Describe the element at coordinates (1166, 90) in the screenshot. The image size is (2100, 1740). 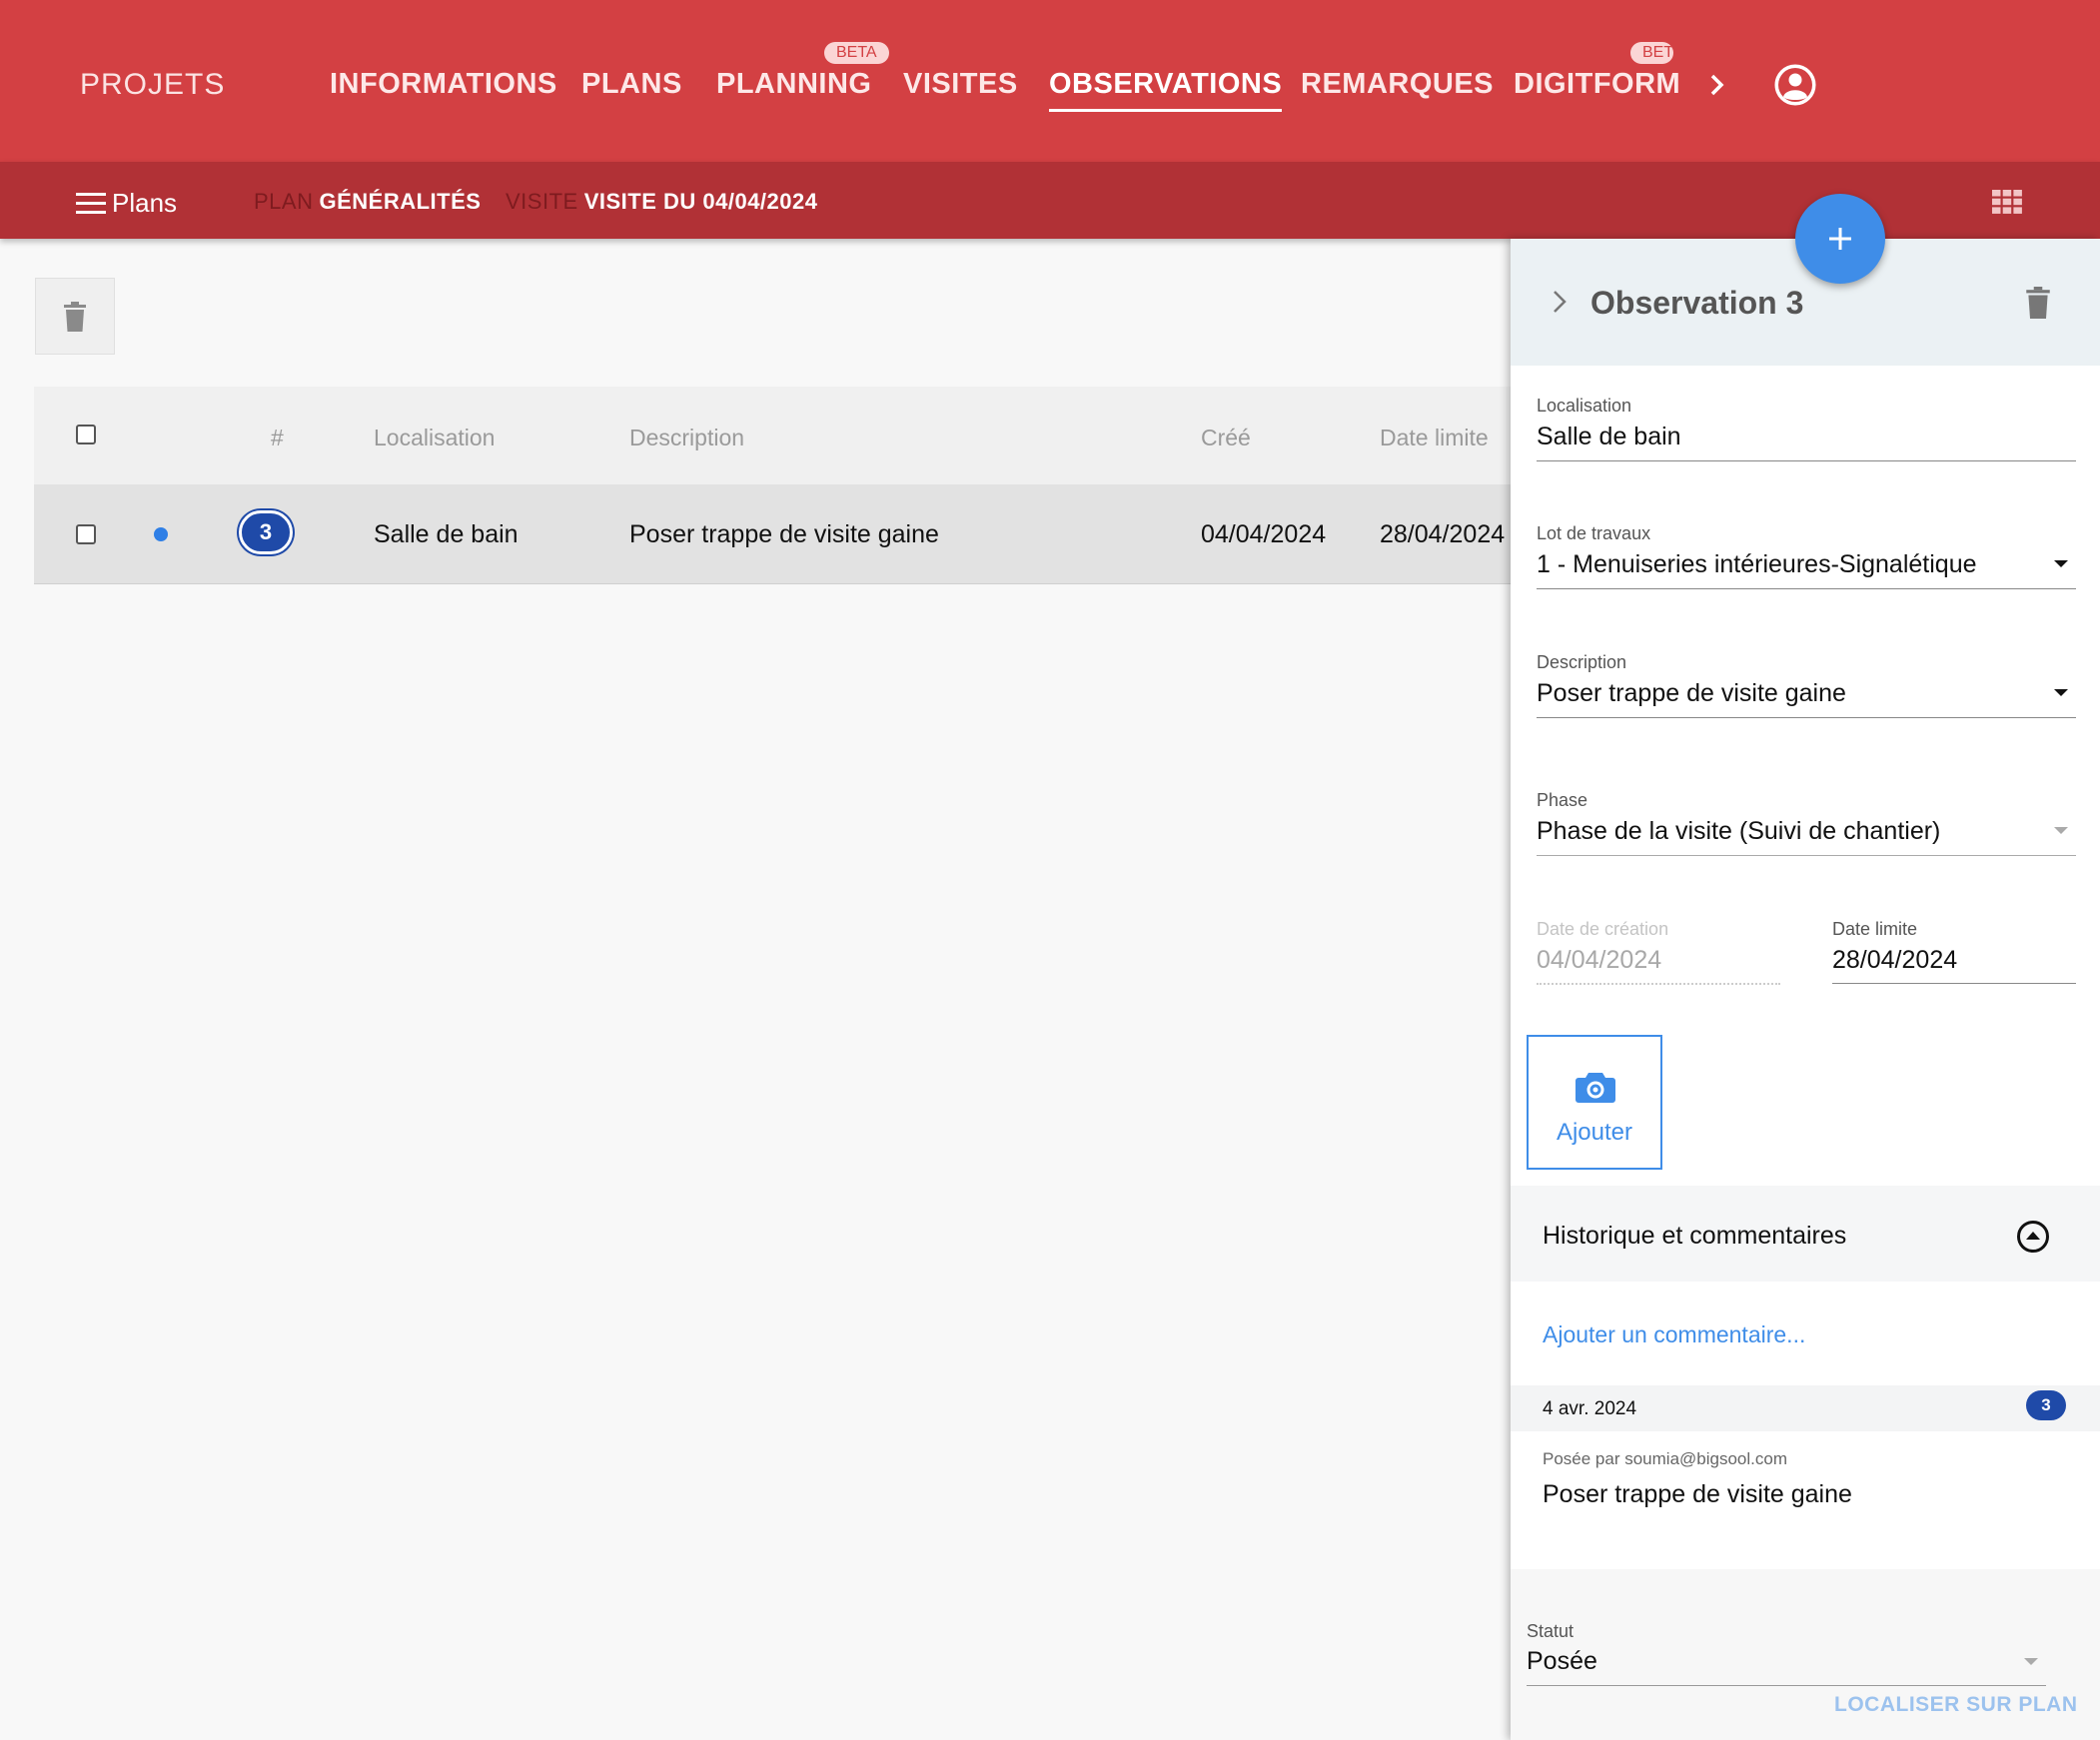
I see `nav-tab-observations: OBSERVATIONS` at that location.